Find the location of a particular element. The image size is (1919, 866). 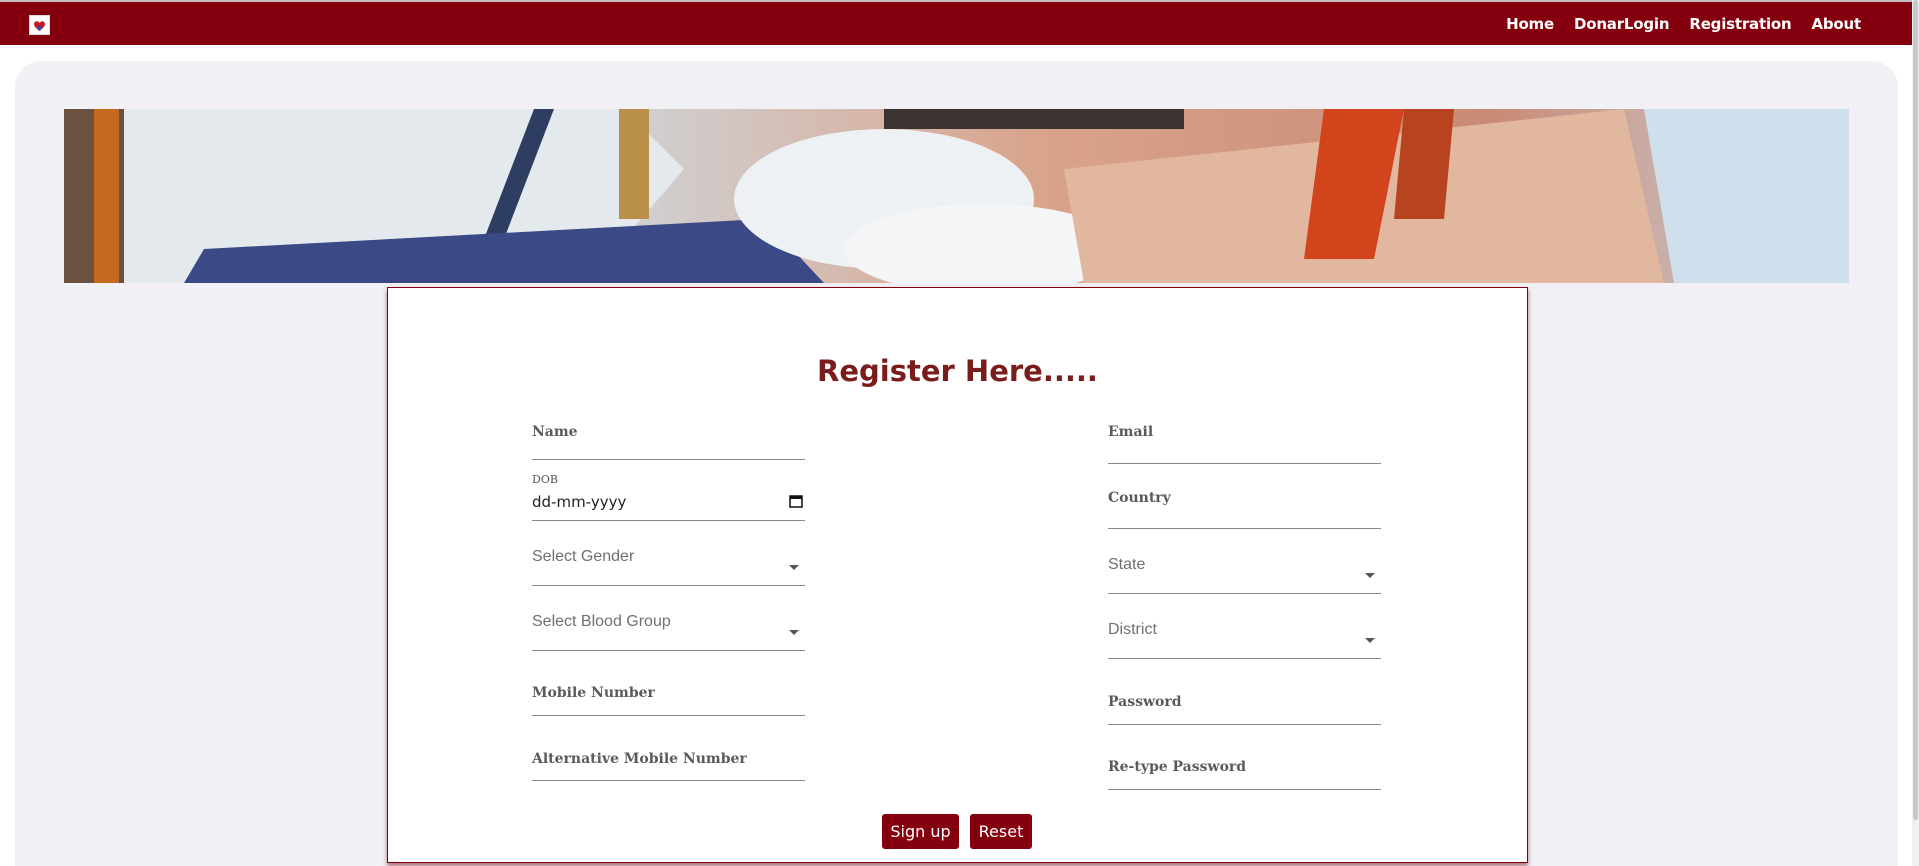

district-select-value: District is located at coordinates (1132, 629).